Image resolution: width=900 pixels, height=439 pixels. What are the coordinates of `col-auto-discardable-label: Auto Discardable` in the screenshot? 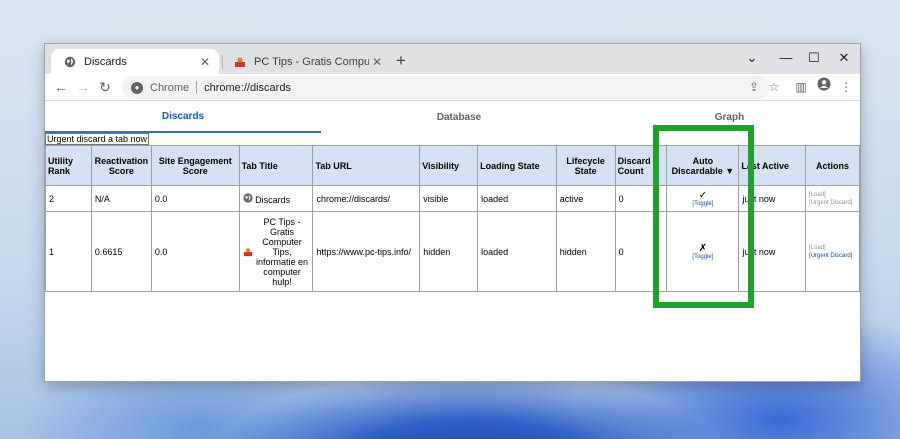 It's located at (697, 165).